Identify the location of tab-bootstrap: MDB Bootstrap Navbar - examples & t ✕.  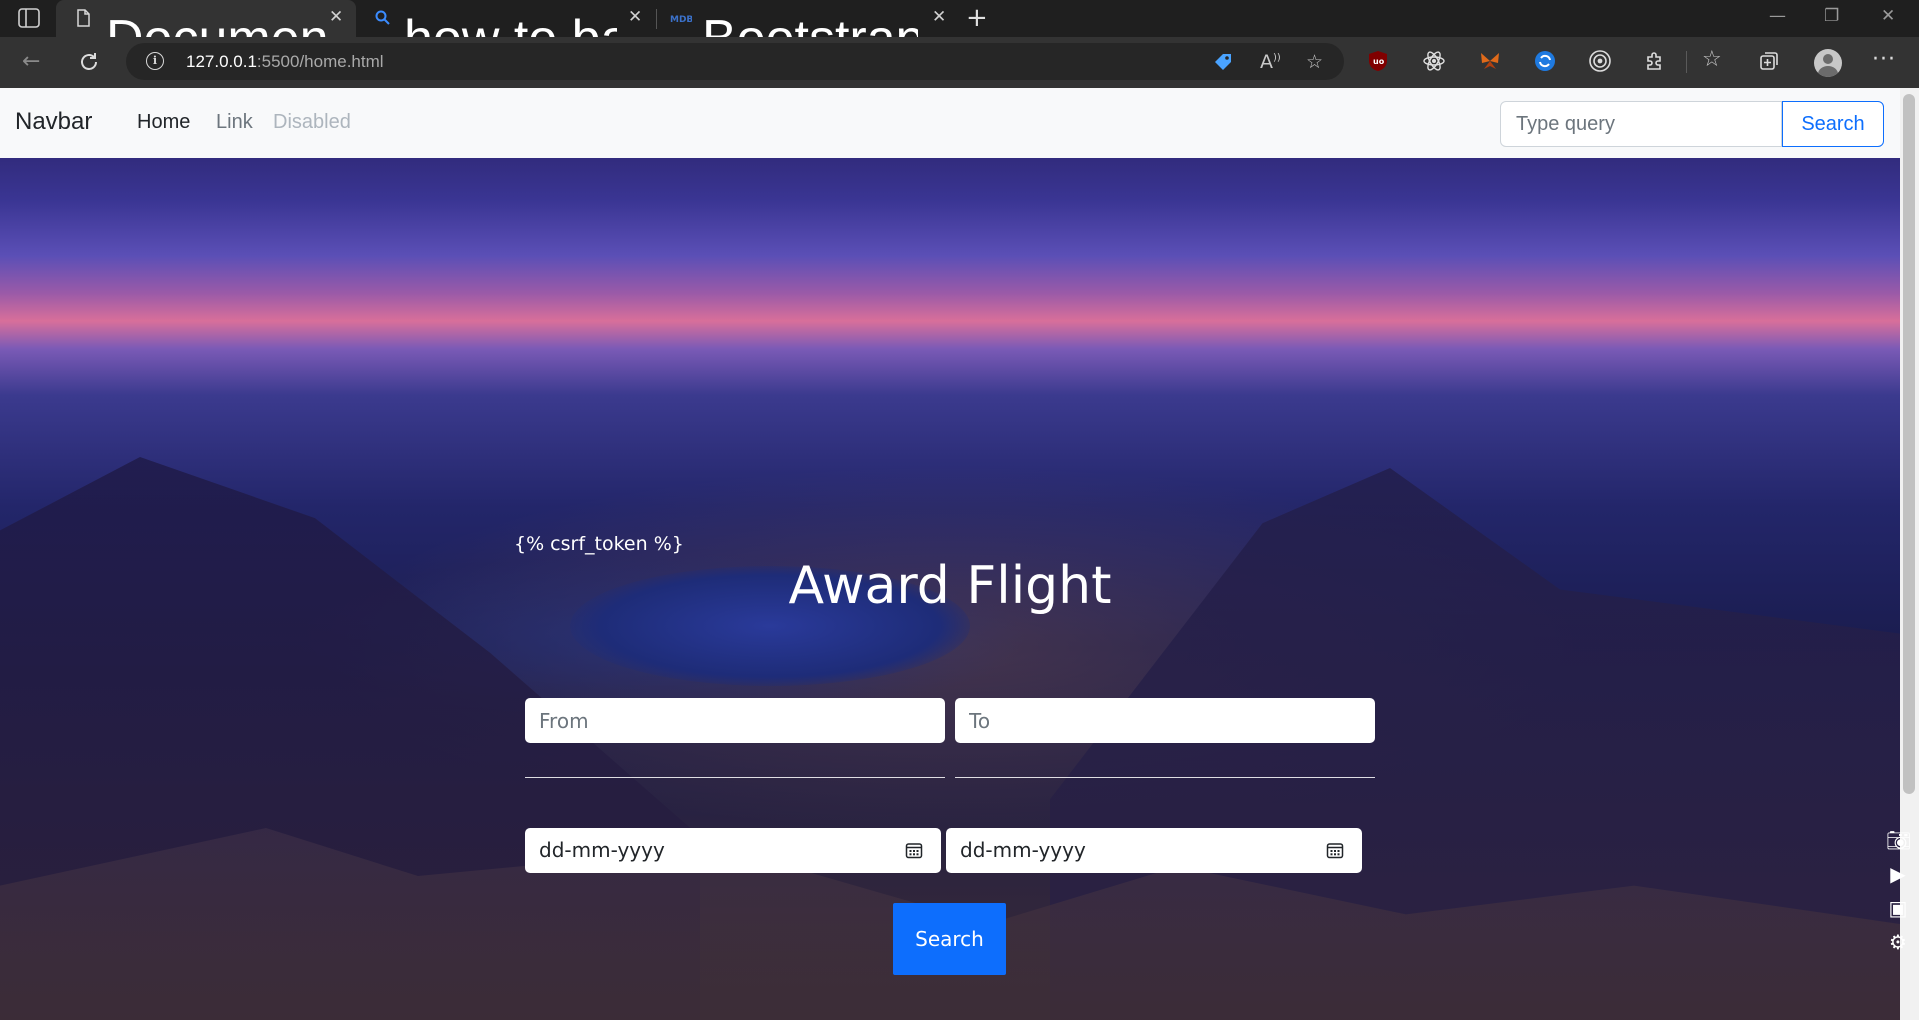
(807, 34).